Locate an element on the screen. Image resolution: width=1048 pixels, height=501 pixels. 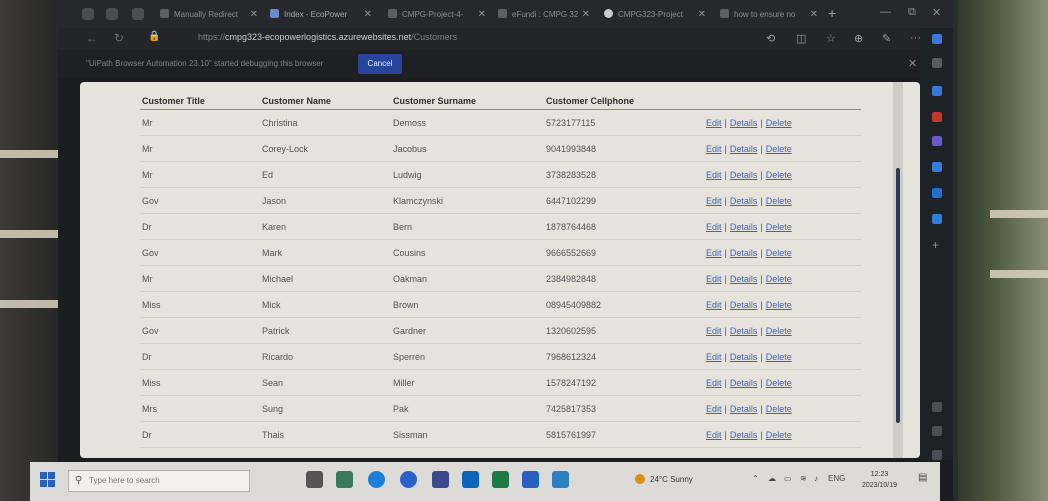
workspaces-icon is located at coordinates (112, 14).